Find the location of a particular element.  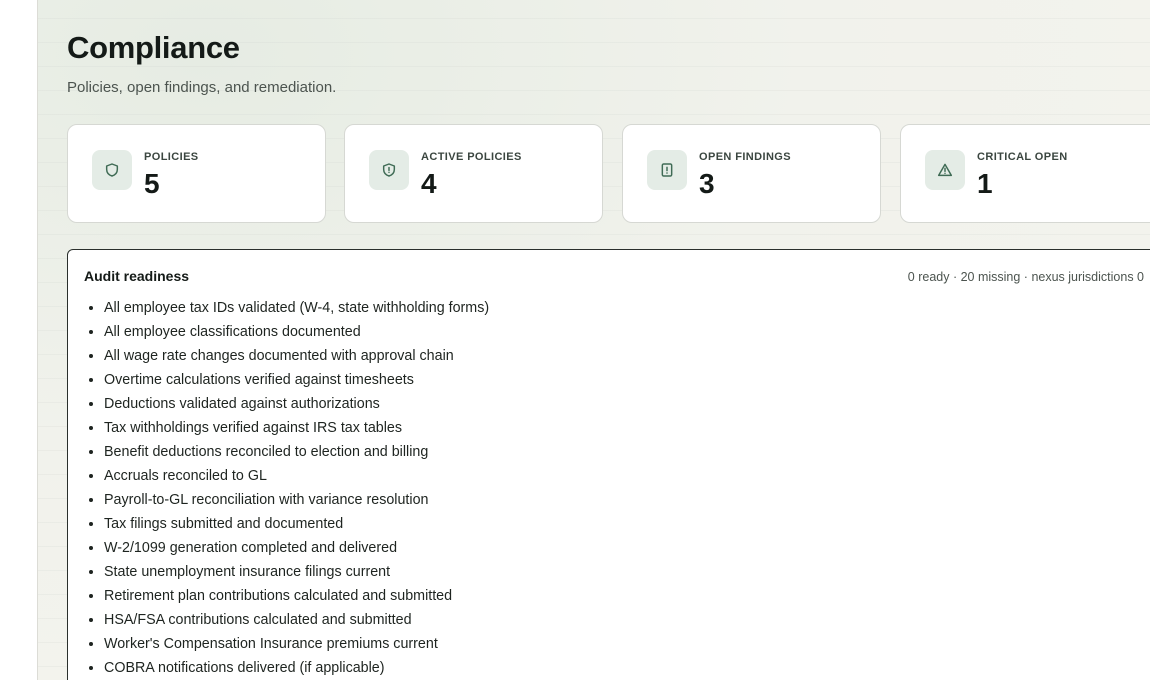

stat-card-active-policies: ACTIVE POLICIES 4 is located at coordinates (473, 173).